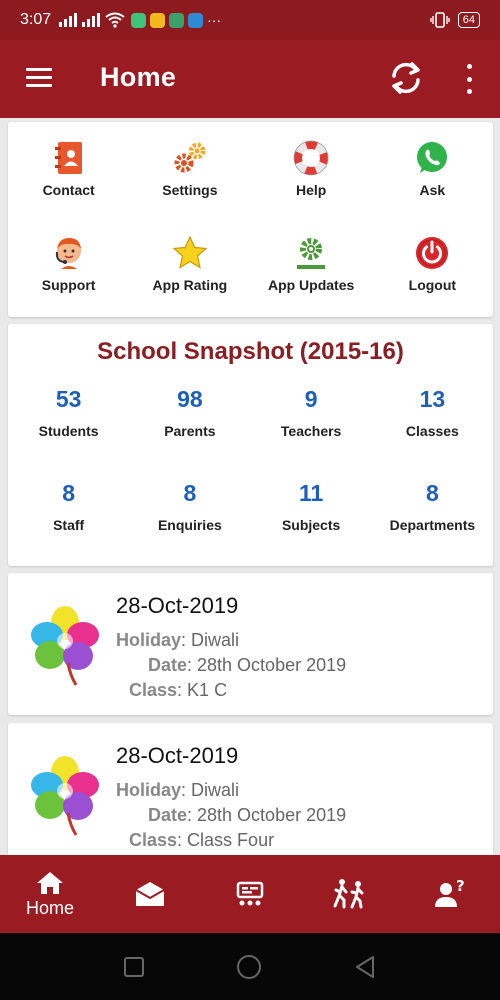 The height and width of the screenshot is (1000, 500). What do you see at coordinates (39, 78) in the screenshot?
I see `hamburger-menu-icon` at bounding box center [39, 78].